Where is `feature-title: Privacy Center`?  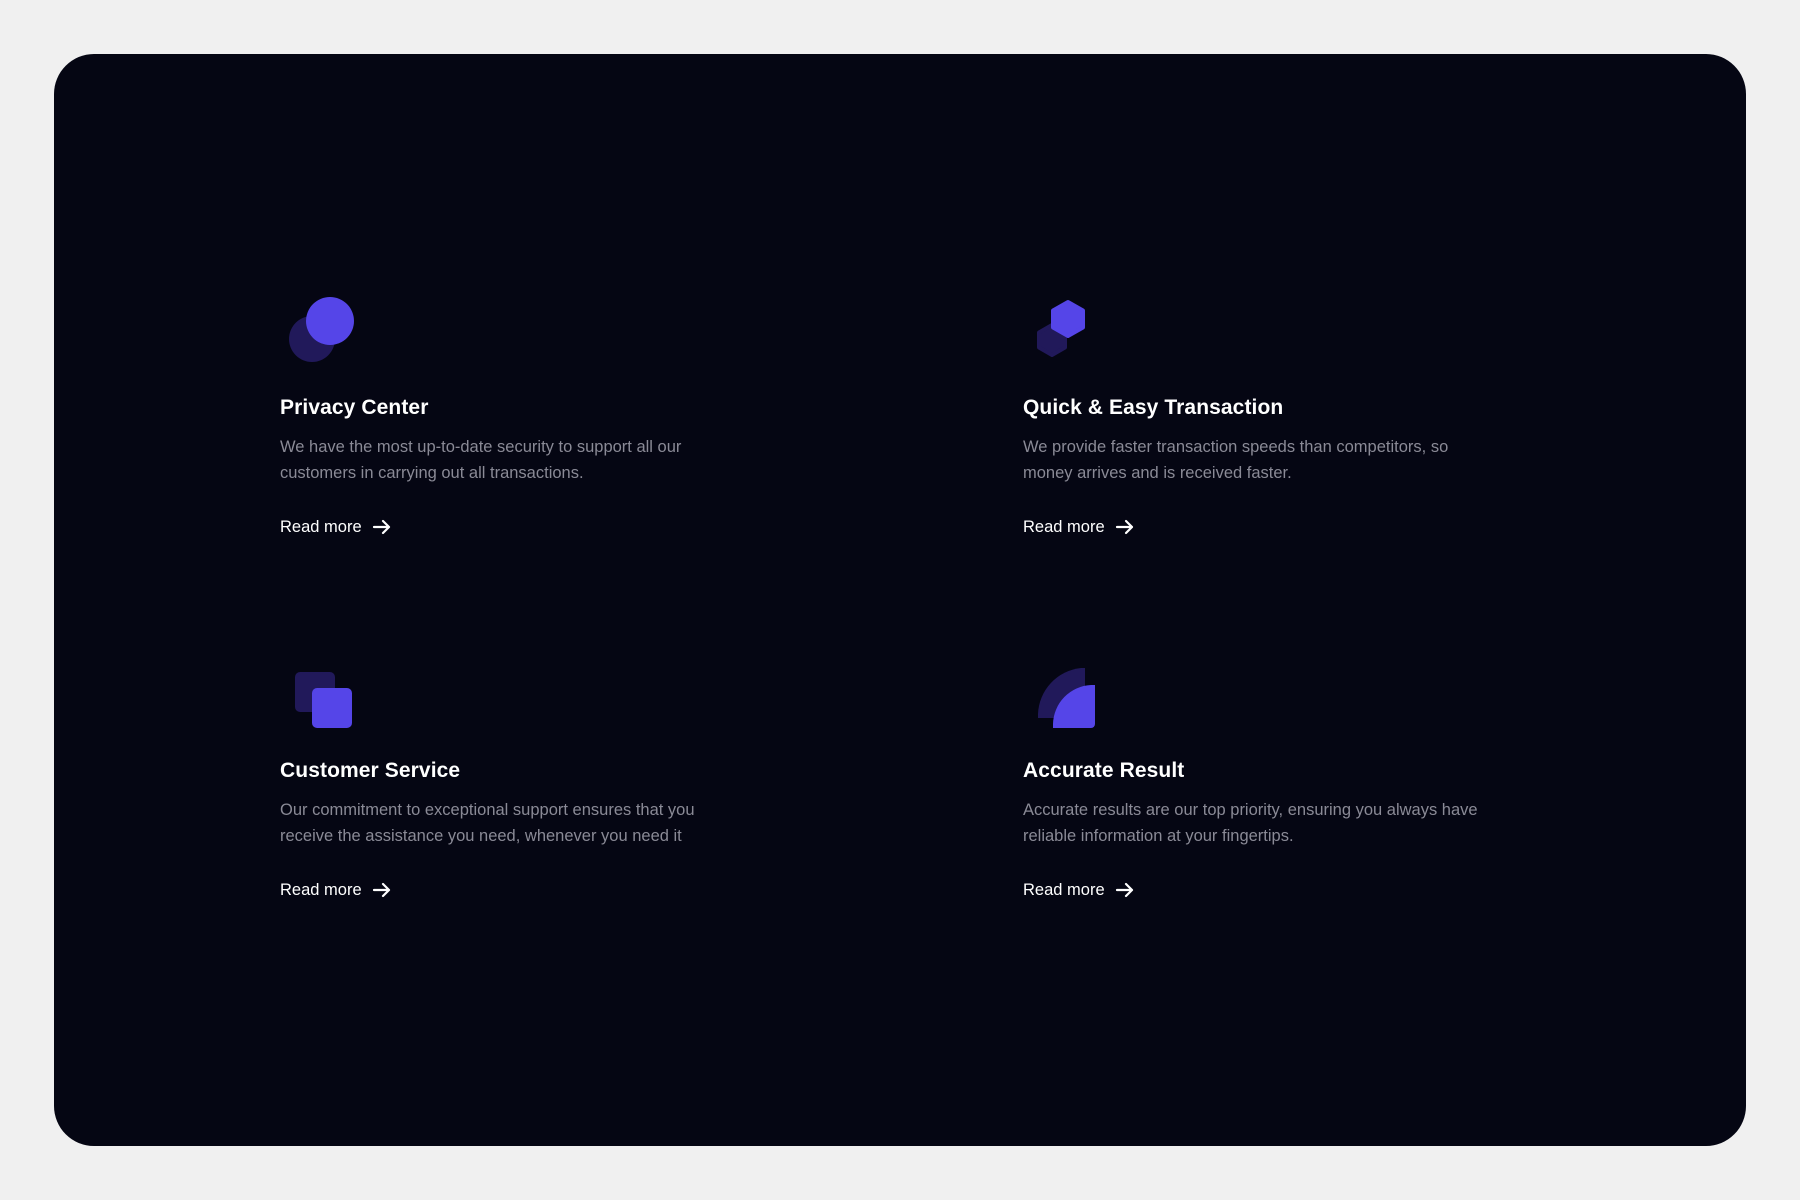 feature-title: Privacy Center is located at coordinates (354, 407).